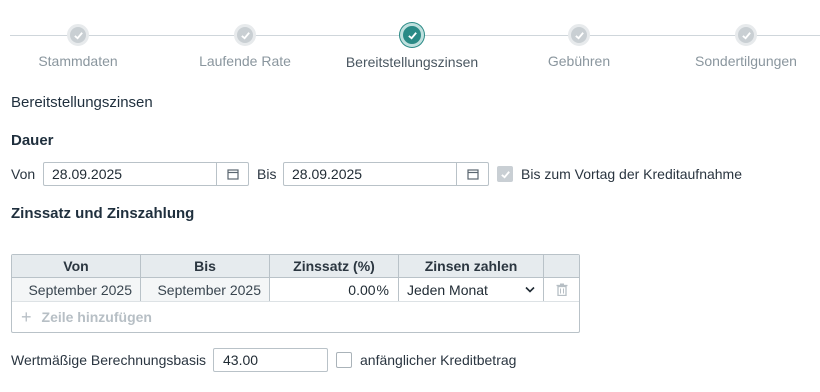  What do you see at coordinates (344, 360) in the screenshot?
I see `kreditbetrag-checkbox` at bounding box center [344, 360].